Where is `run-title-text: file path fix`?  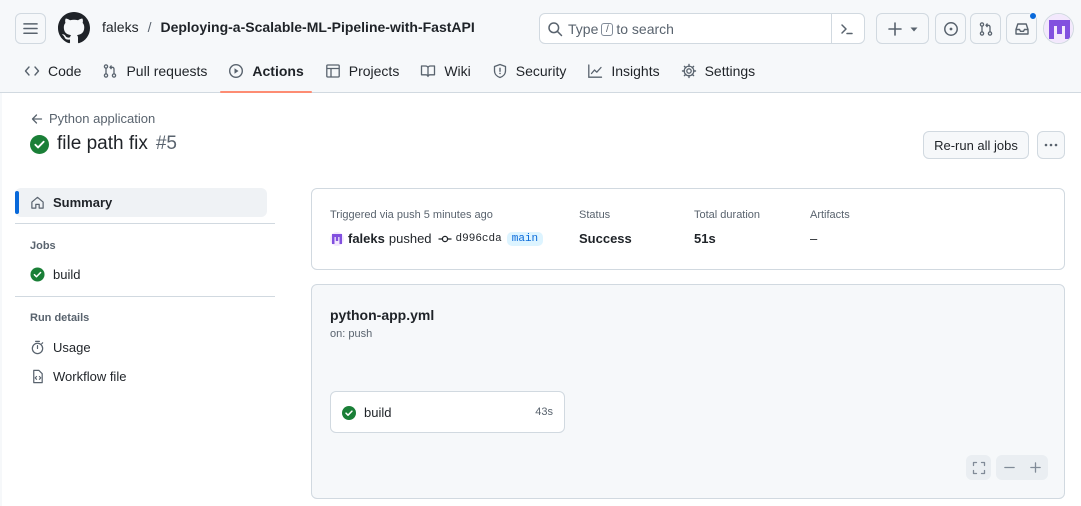 run-title-text: file path fix is located at coordinates (102, 143).